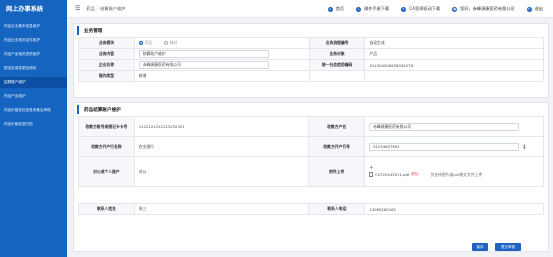 The width and height of the screenshot is (553, 257). What do you see at coordinates (33, 54) in the screenshot?
I see `sidebar-item-product-quals: 药品产品相关资质维护` at bounding box center [33, 54].